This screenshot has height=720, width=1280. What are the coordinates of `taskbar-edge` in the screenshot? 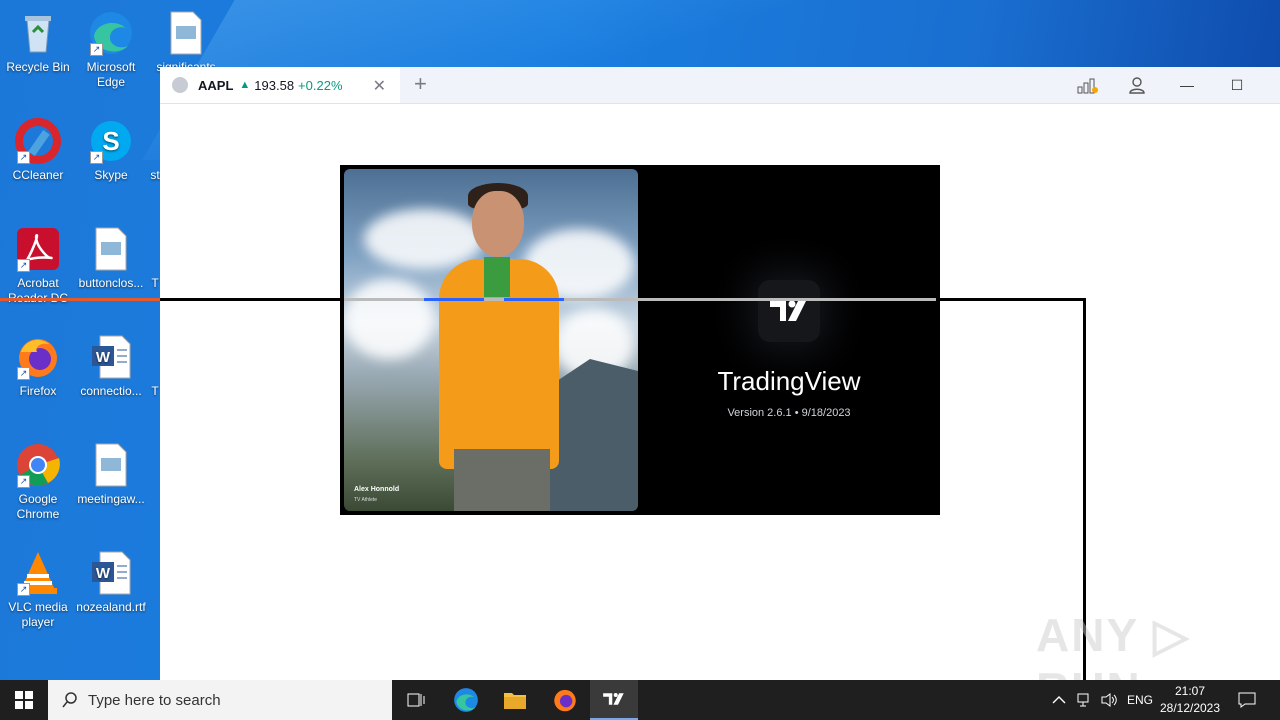 It's located at (466, 700).